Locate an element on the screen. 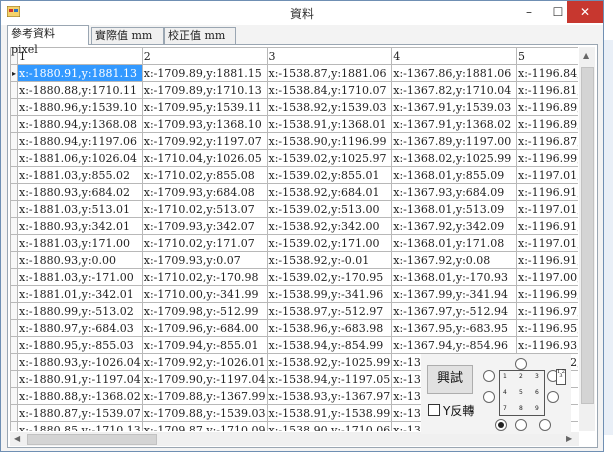 This screenshot has width=613, height=458. position-radio-bottom is located at coordinates (521, 425).